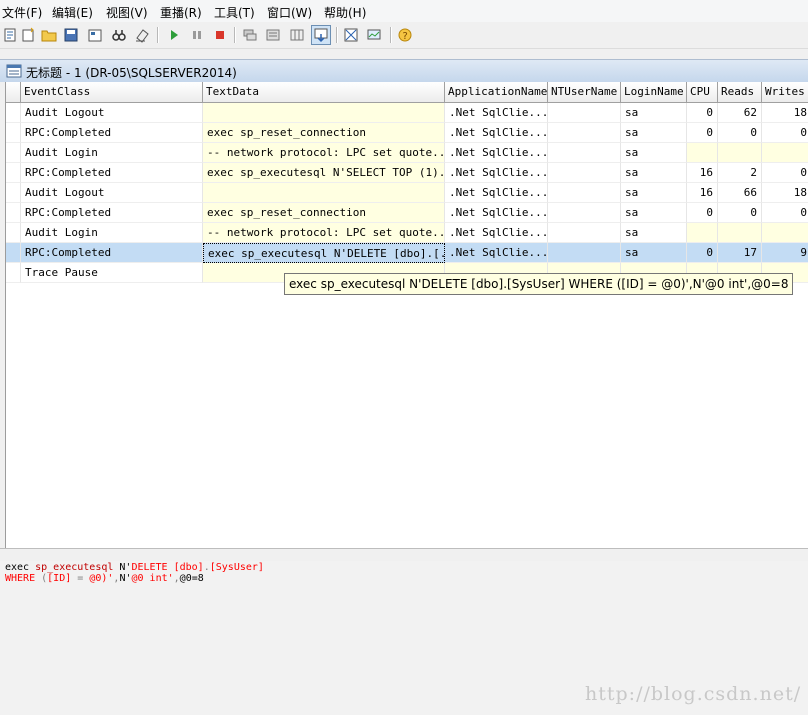 The image size is (808, 715). What do you see at coordinates (404, 555) in the screenshot?
I see `pane-splitter` at bounding box center [404, 555].